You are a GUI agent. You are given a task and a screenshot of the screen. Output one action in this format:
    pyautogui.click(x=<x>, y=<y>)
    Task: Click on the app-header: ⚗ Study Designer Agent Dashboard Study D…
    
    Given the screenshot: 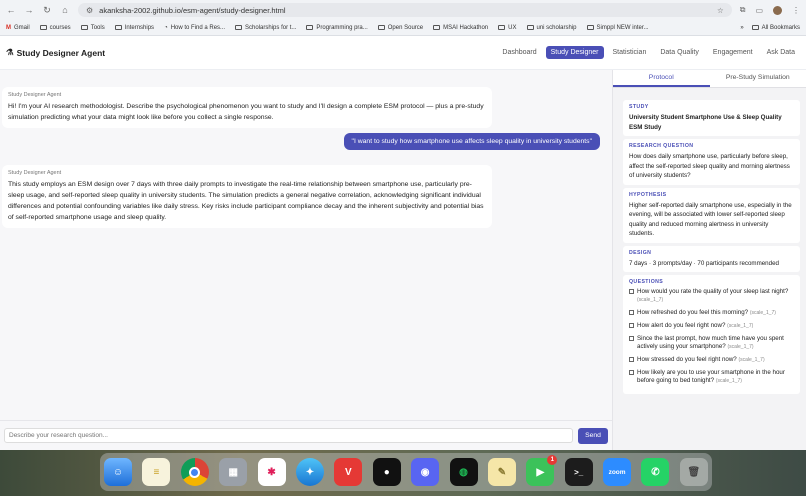 What is the action you would take?
    pyautogui.click(x=403, y=53)
    